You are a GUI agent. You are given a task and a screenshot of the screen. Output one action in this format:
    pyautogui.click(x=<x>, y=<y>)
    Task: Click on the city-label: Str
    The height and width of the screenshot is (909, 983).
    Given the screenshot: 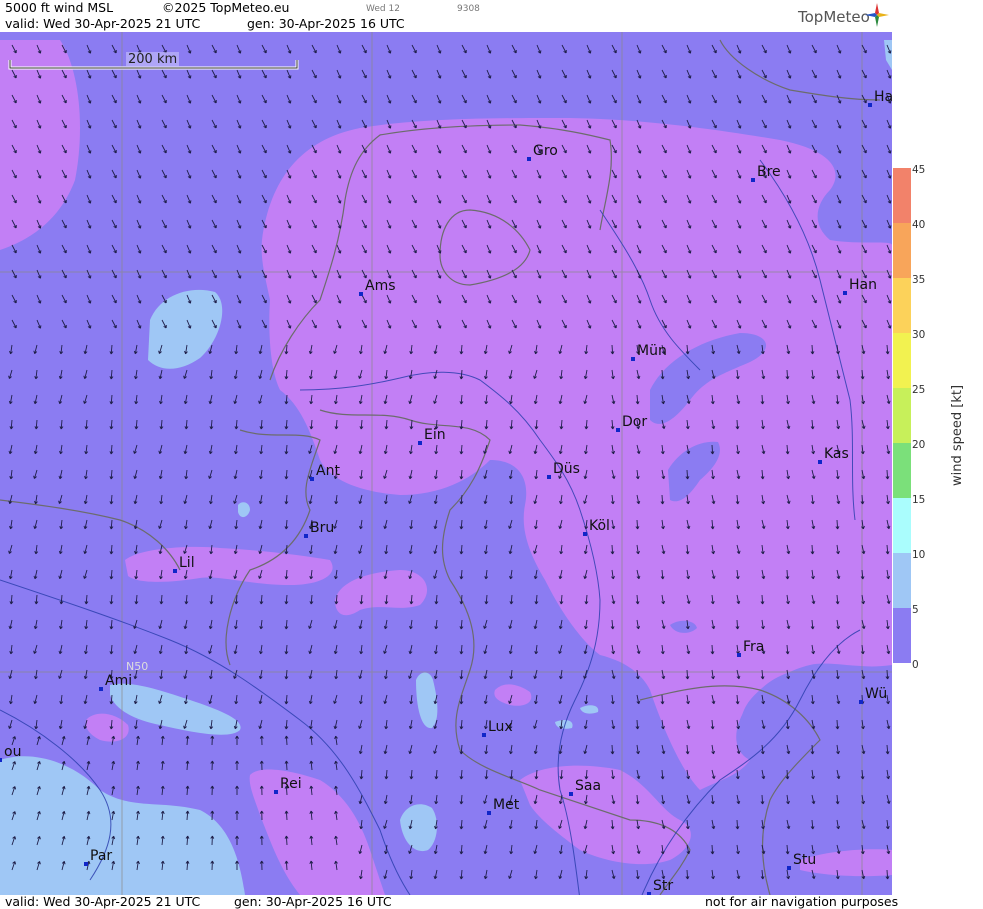 What is the action you would take?
    pyautogui.click(x=663, y=886)
    